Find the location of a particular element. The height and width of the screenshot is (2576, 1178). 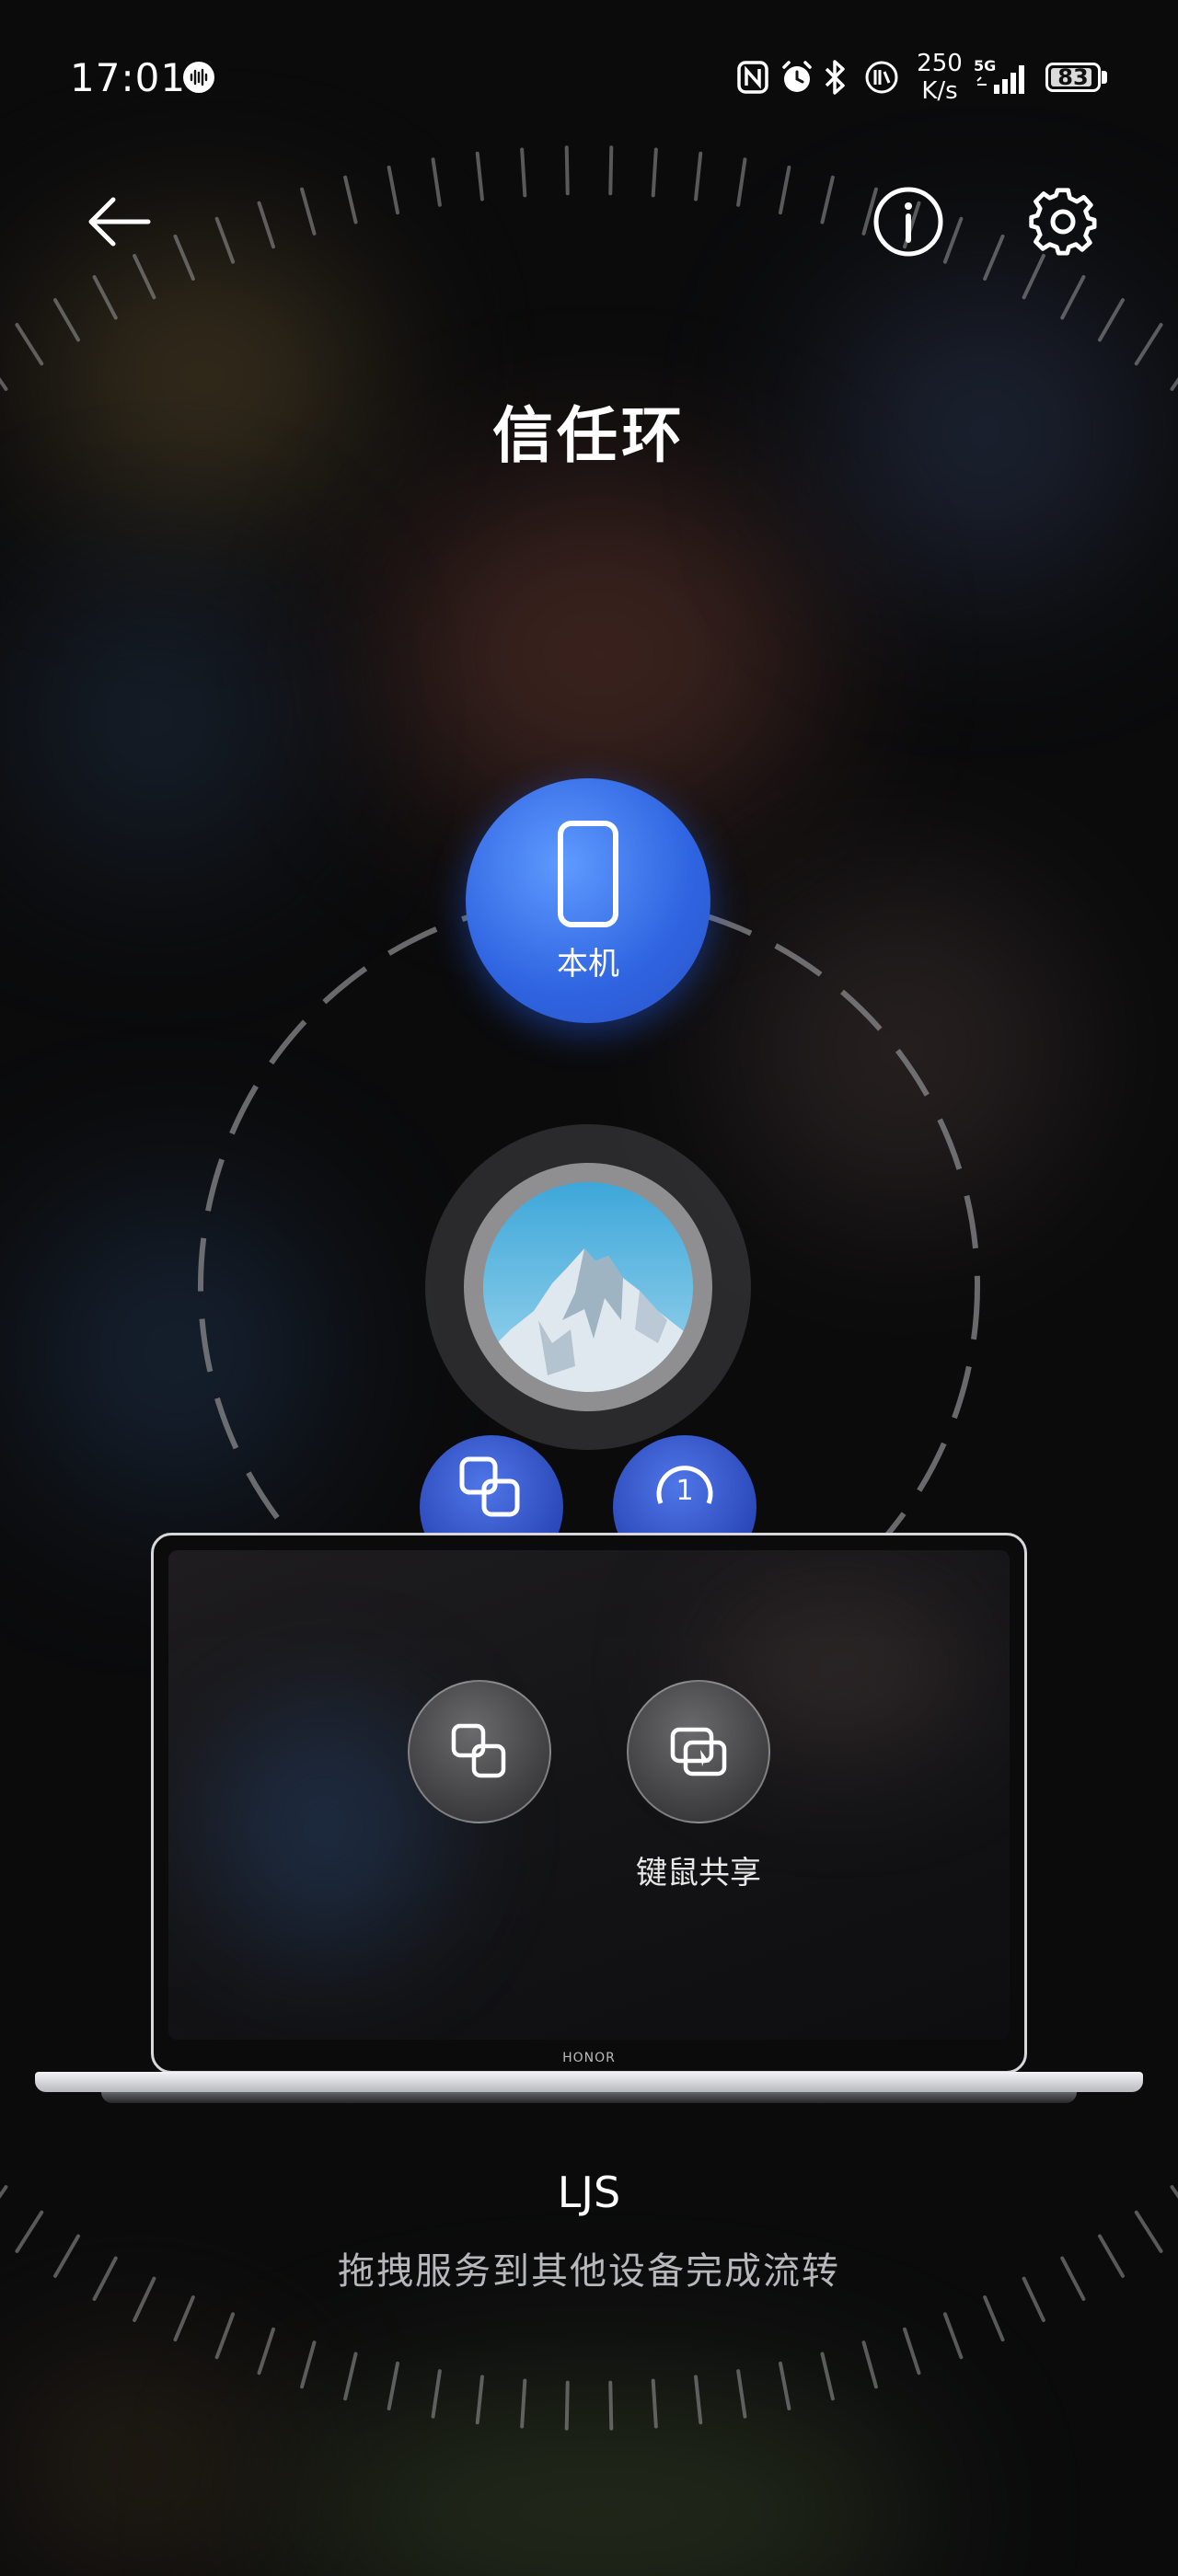

laptop-service-keyboard-mouse-share is located at coordinates (698, 1751).